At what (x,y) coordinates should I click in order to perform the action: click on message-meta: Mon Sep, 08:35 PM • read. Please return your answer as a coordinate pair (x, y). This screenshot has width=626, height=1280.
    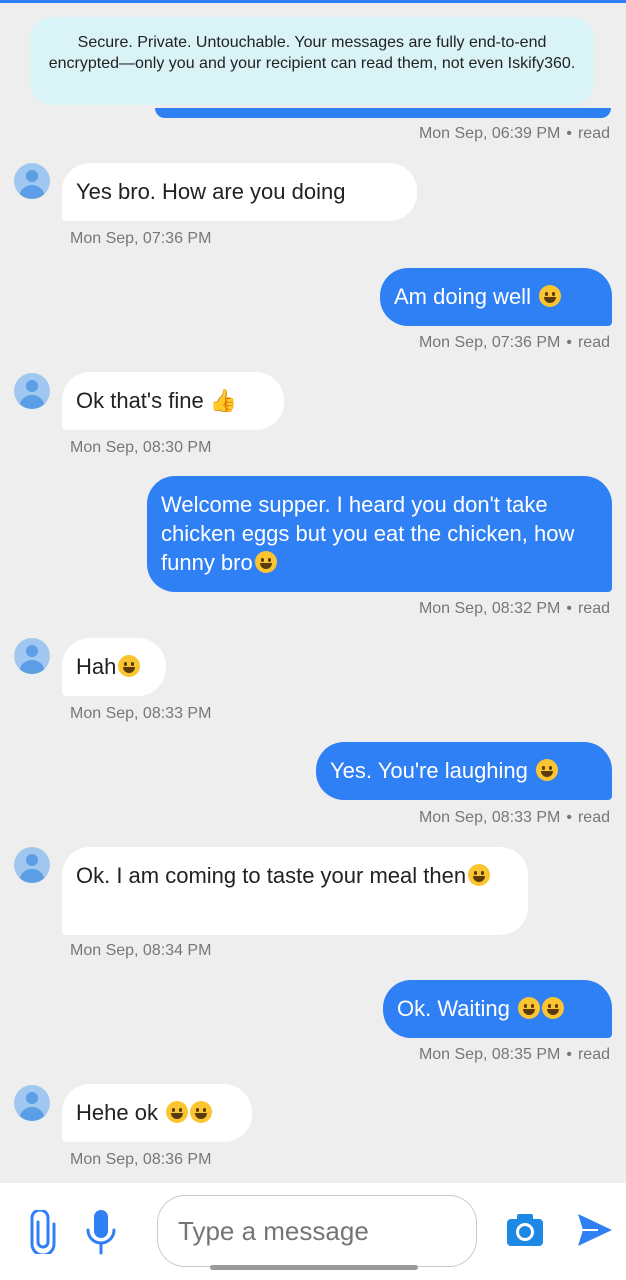
    Looking at the image, I should click on (514, 1054).